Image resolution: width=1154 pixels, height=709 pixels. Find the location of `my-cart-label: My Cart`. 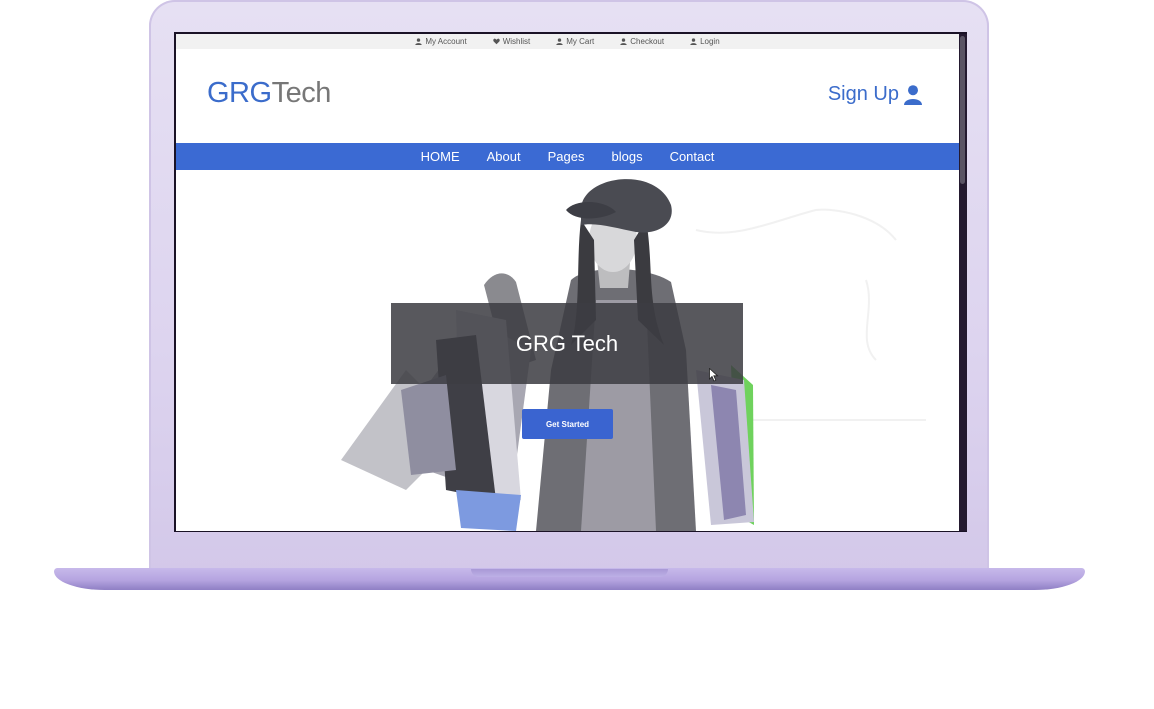

my-cart-label: My Cart is located at coordinates (580, 41).